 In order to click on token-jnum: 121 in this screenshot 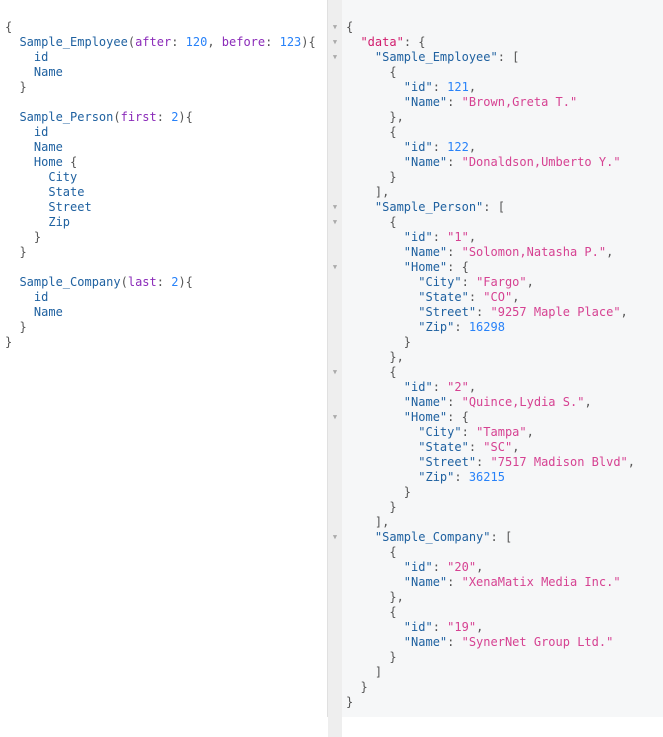, I will do `click(458, 87)`.